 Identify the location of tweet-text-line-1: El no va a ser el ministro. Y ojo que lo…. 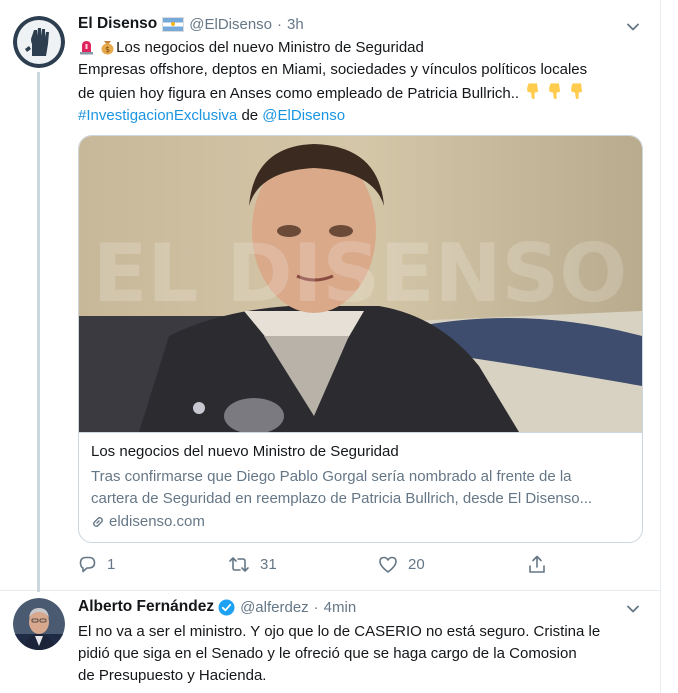
(339, 631).